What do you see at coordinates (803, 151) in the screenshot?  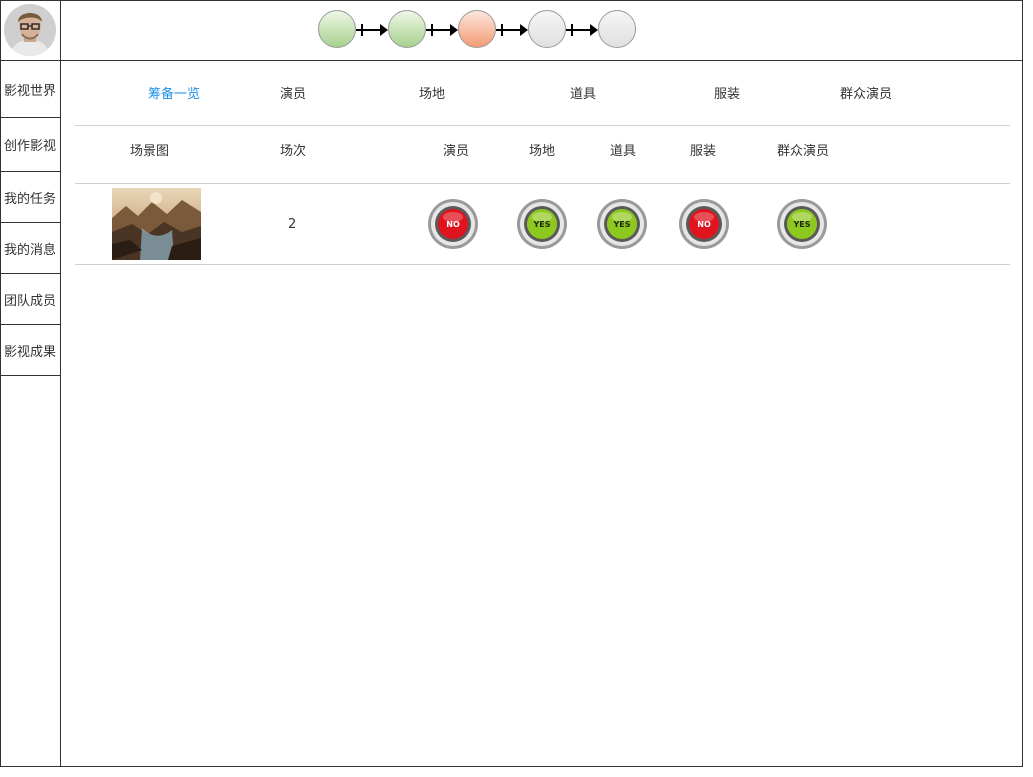 I see `column-header-extras: 群众演员` at bounding box center [803, 151].